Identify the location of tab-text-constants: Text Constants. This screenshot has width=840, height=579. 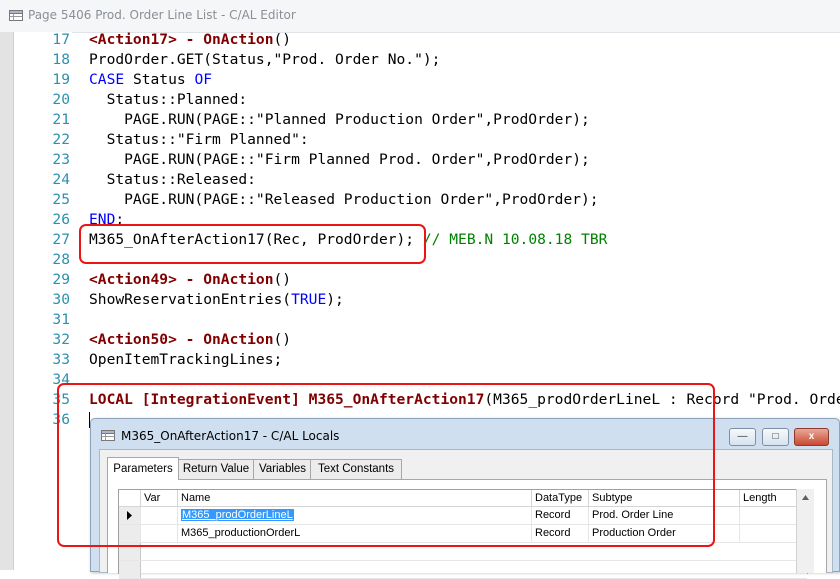
(356, 469).